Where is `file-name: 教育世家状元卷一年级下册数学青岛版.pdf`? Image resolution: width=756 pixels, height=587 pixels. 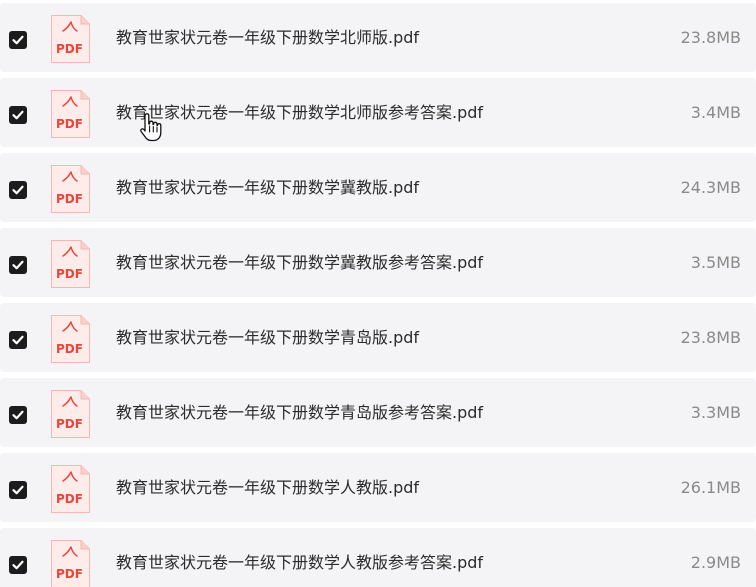 file-name: 教育世家状元卷一年级下册数学青岛版.pdf is located at coordinates (267, 338).